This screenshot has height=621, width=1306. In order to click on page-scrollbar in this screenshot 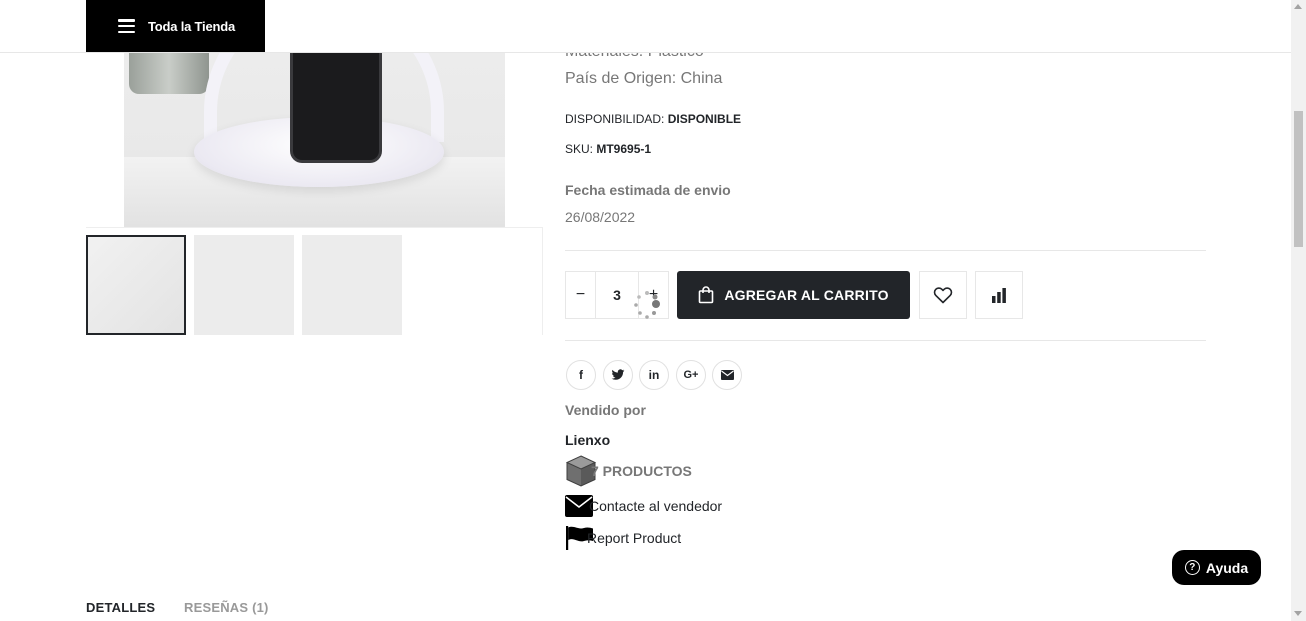, I will do `click(1298, 310)`.